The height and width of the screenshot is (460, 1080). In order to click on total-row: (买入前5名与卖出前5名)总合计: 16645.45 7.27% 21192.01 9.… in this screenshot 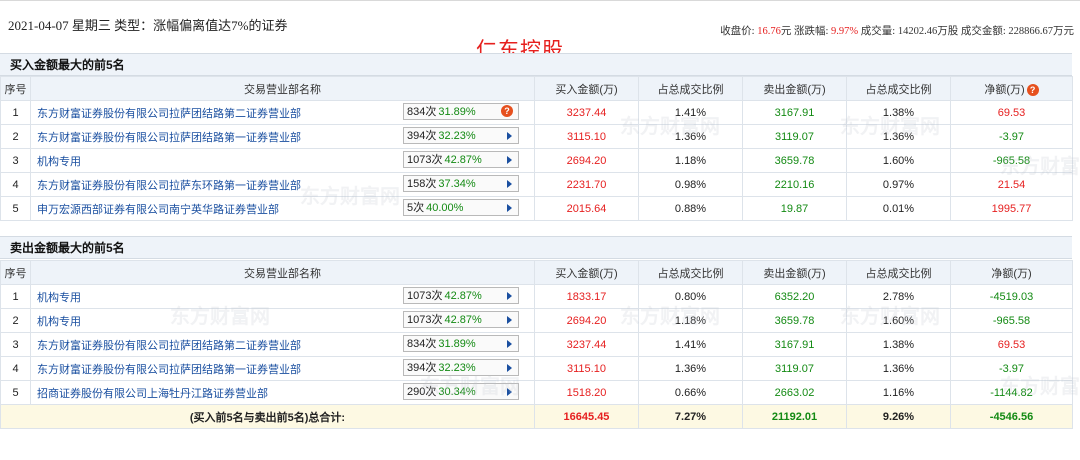, I will do `click(536, 416)`.